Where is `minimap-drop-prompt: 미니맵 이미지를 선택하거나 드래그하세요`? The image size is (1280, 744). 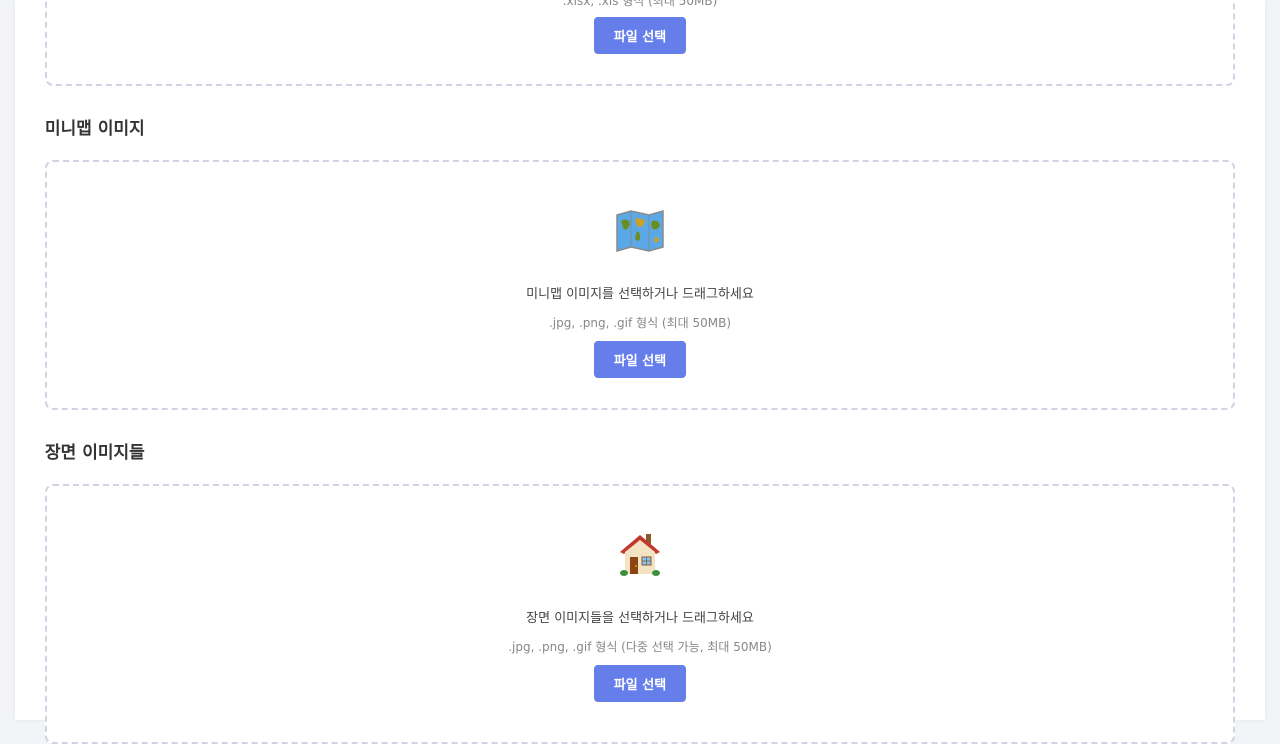 minimap-drop-prompt: 미니맵 이미지를 선택하거나 드래그하세요 is located at coordinates (640, 294).